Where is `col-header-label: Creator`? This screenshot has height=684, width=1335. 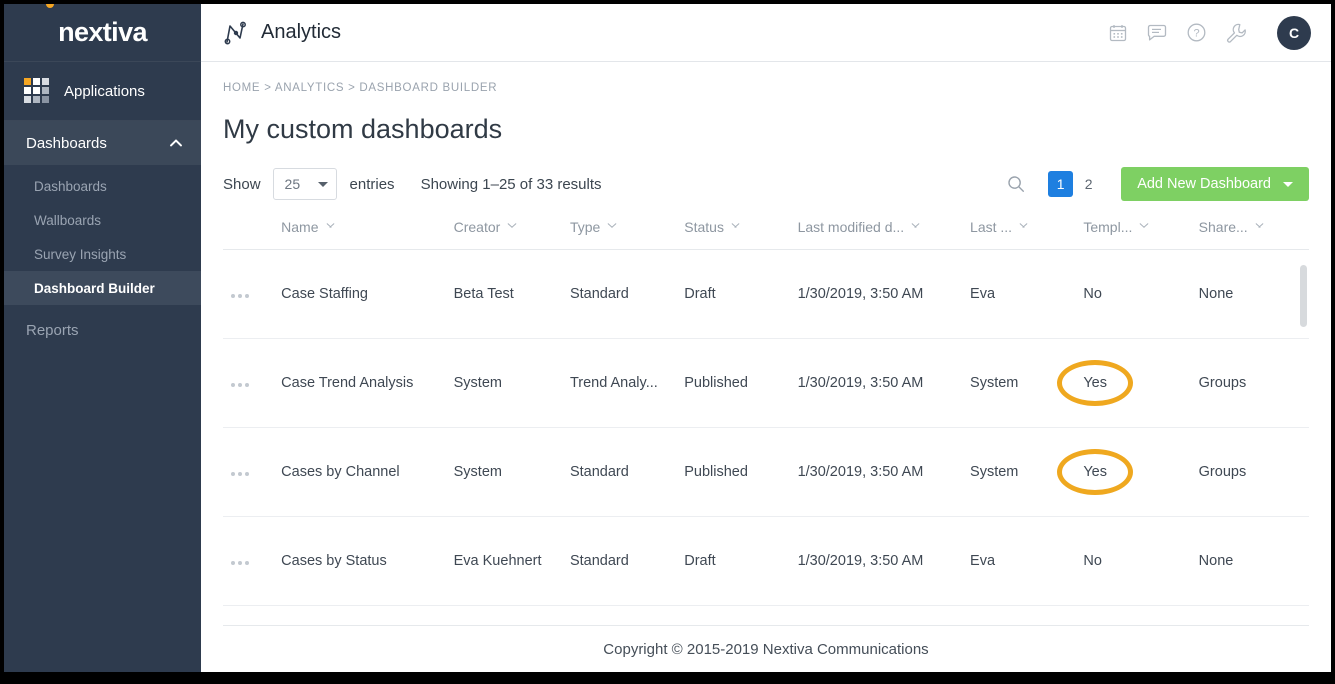 col-header-label: Creator is located at coordinates (477, 227).